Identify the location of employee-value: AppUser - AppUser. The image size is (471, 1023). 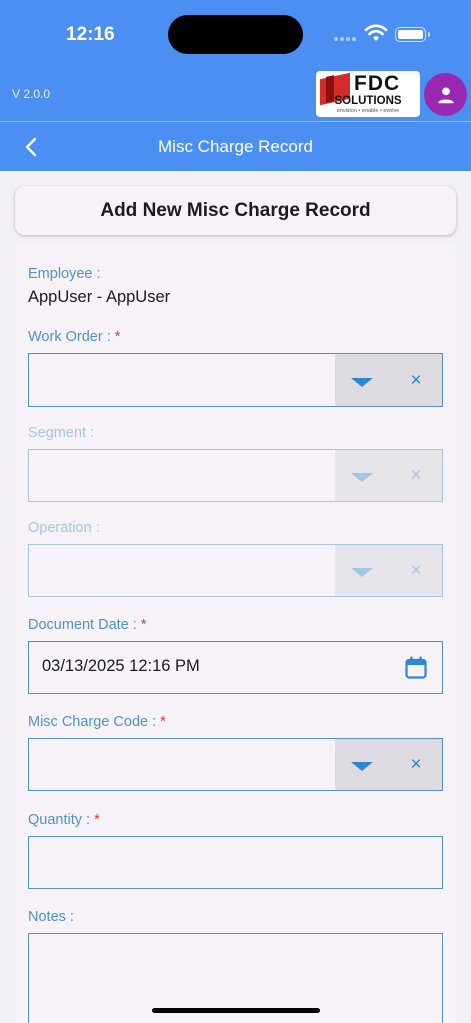
(99, 297).